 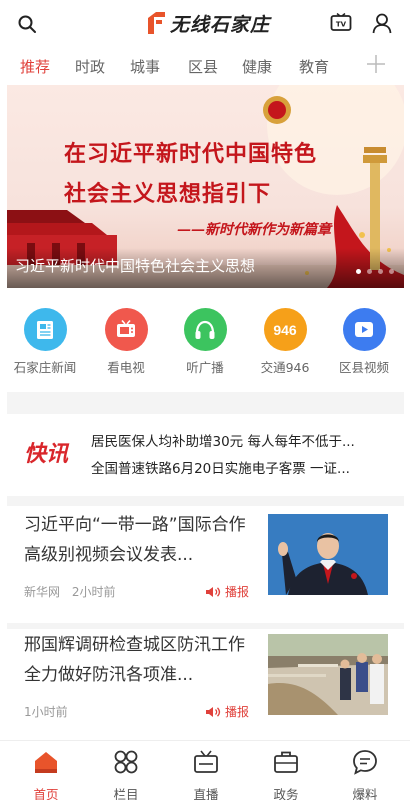 I want to click on quick-link-traffic-946: 946 交通946, so click(x=285, y=342).